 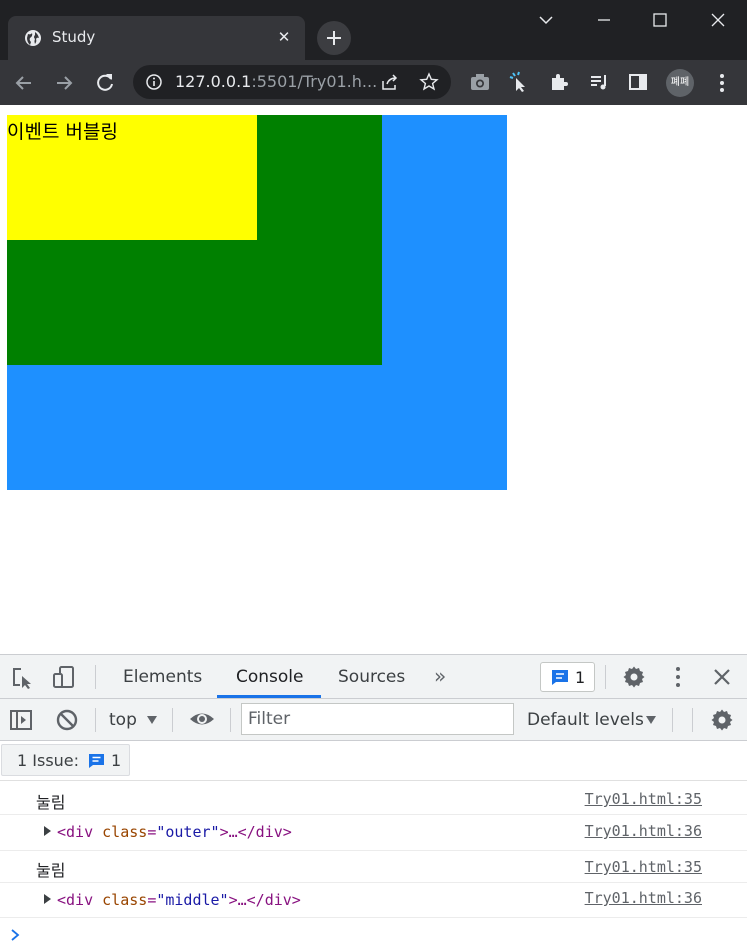 I want to click on close-devtools-icon, so click(x=722, y=677).